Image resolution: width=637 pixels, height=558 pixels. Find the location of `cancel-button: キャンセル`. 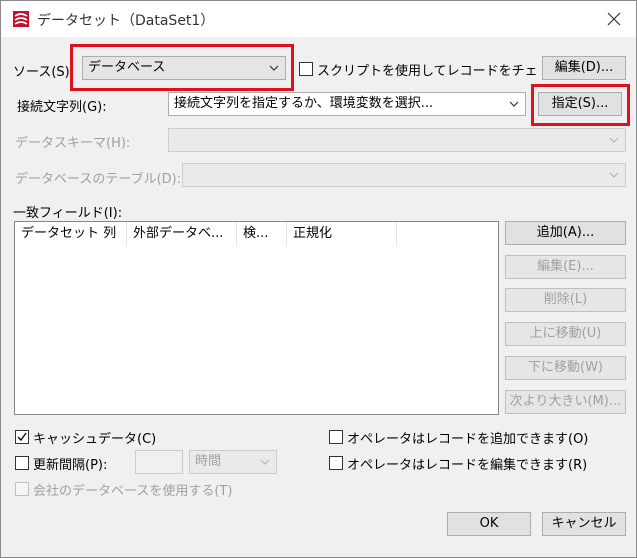

cancel-button: キャンセル is located at coordinates (584, 524).